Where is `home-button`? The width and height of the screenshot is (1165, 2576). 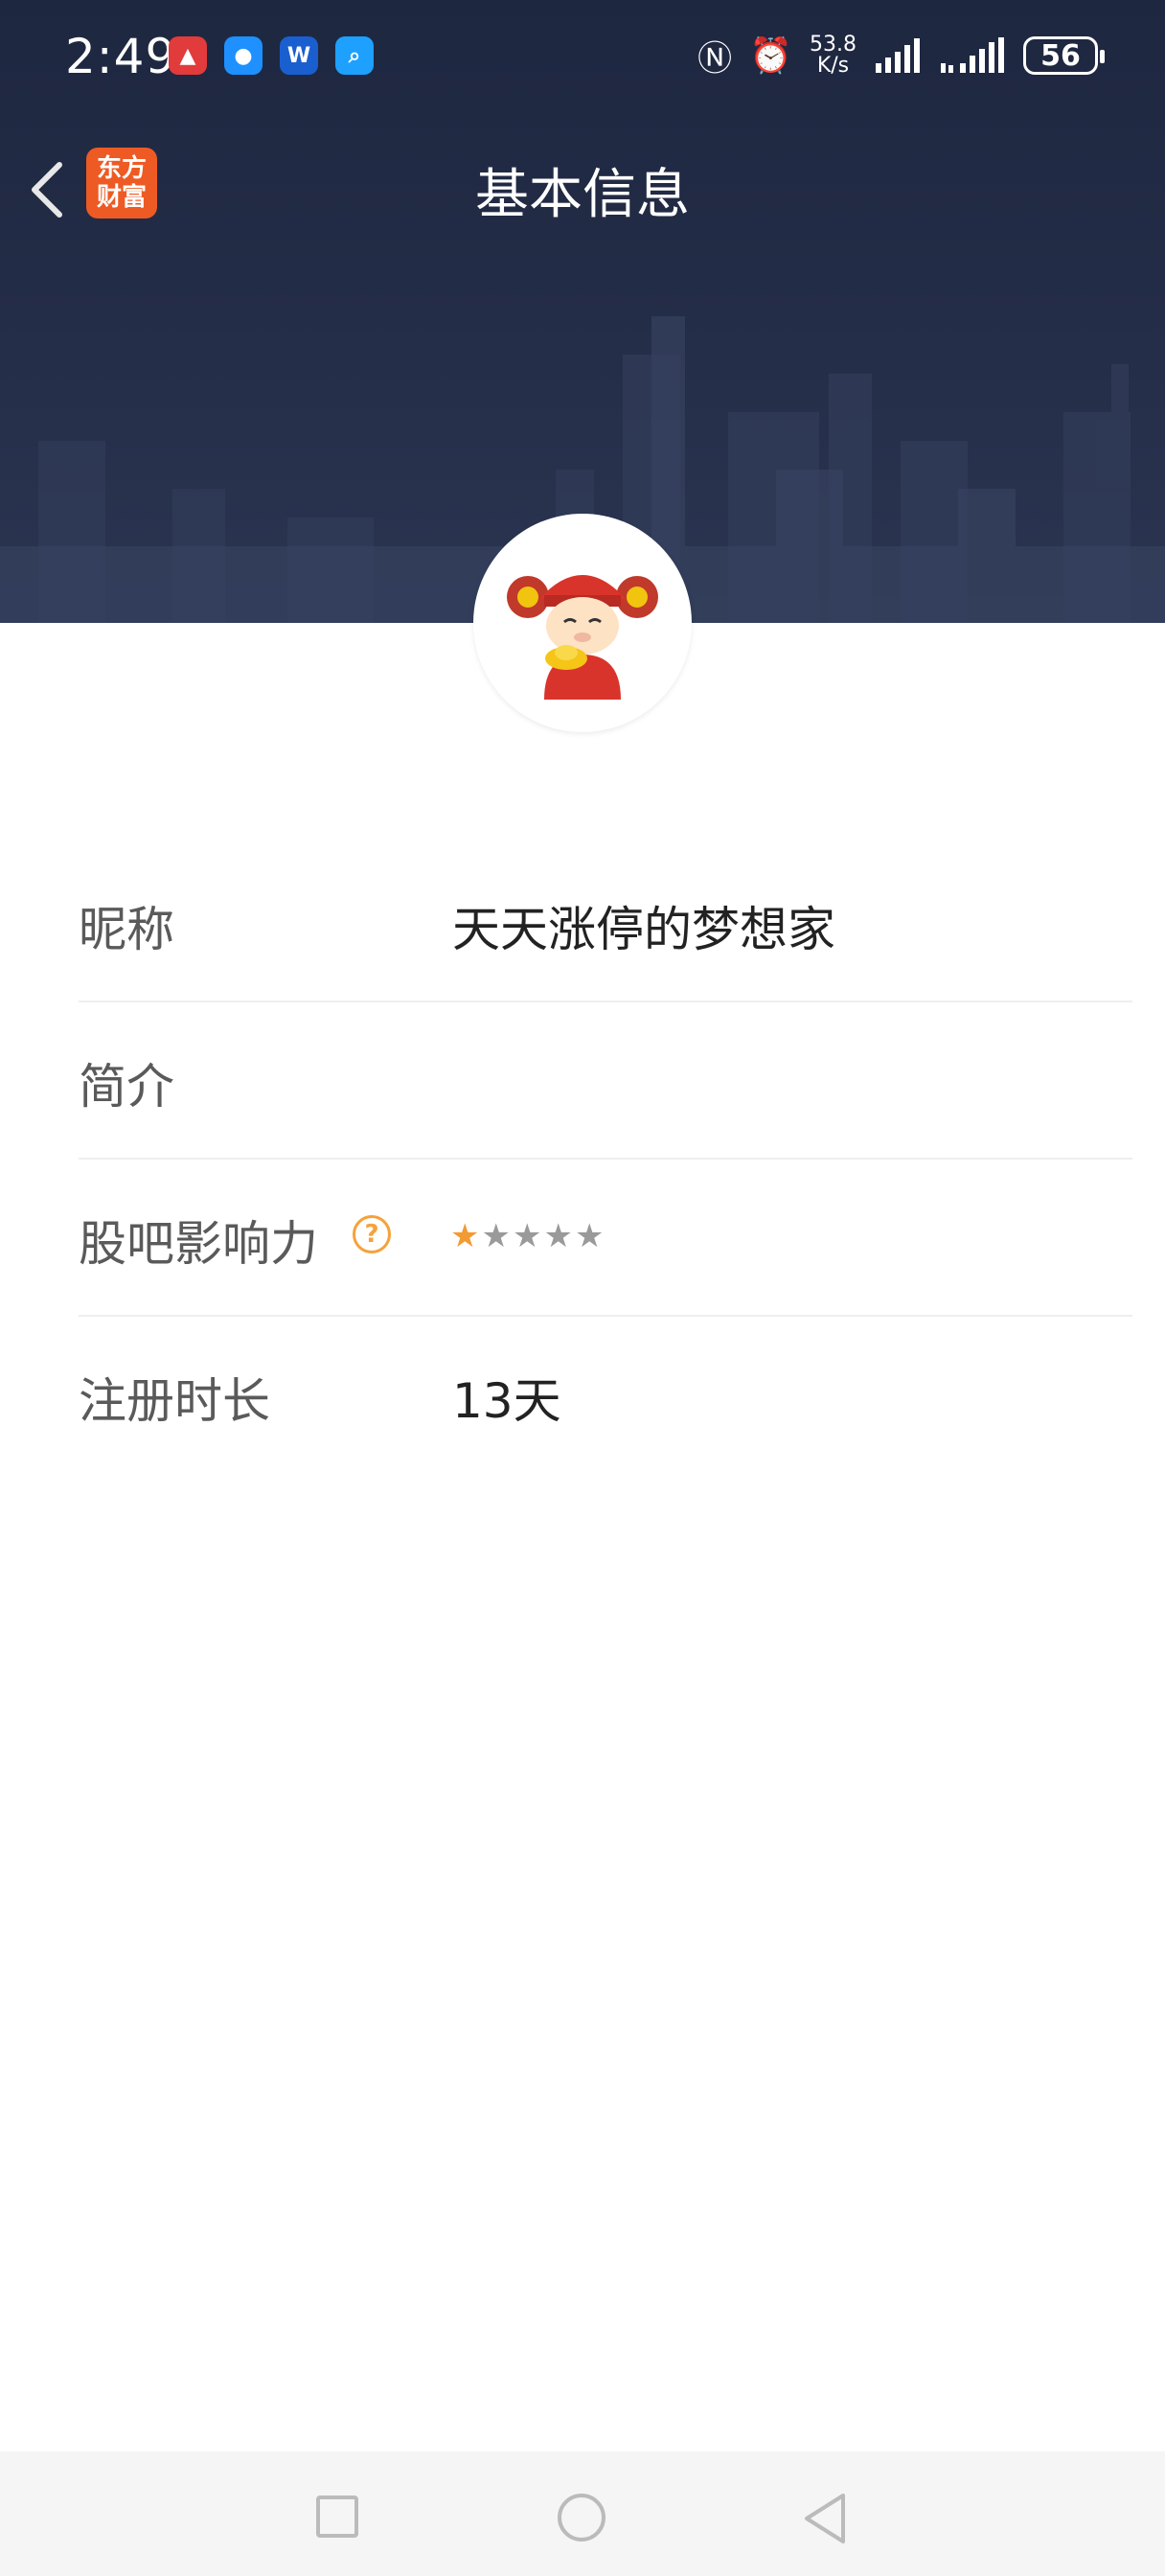 home-button is located at coordinates (581, 2518).